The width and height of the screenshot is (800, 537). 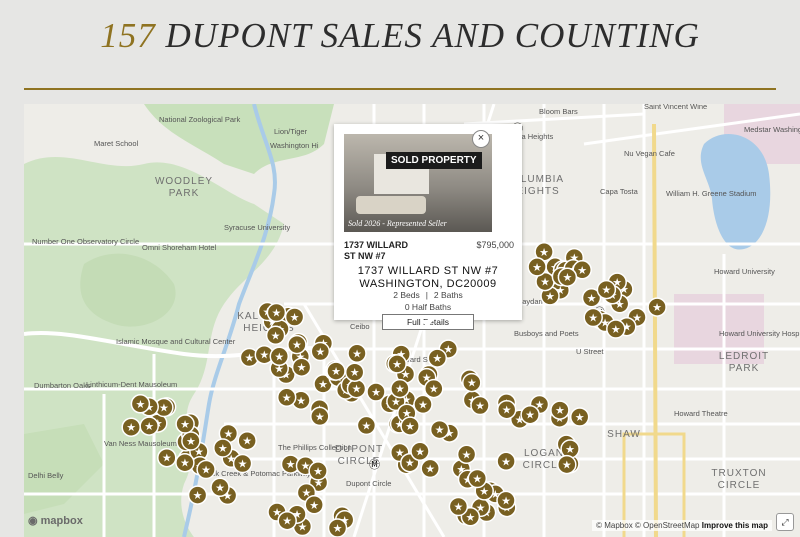 I want to click on neighborhood-label: CIRCLE, so click(x=359, y=461).